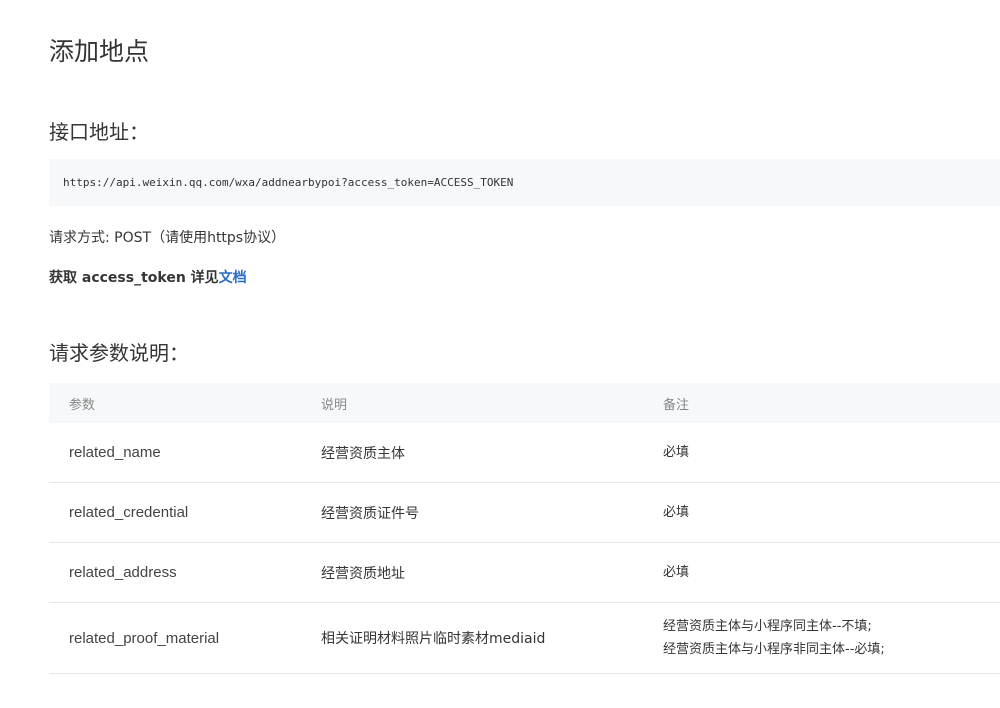 The height and width of the screenshot is (708, 1000). I want to click on access-token-note: 获取 access_token 详见文档, so click(148, 278).